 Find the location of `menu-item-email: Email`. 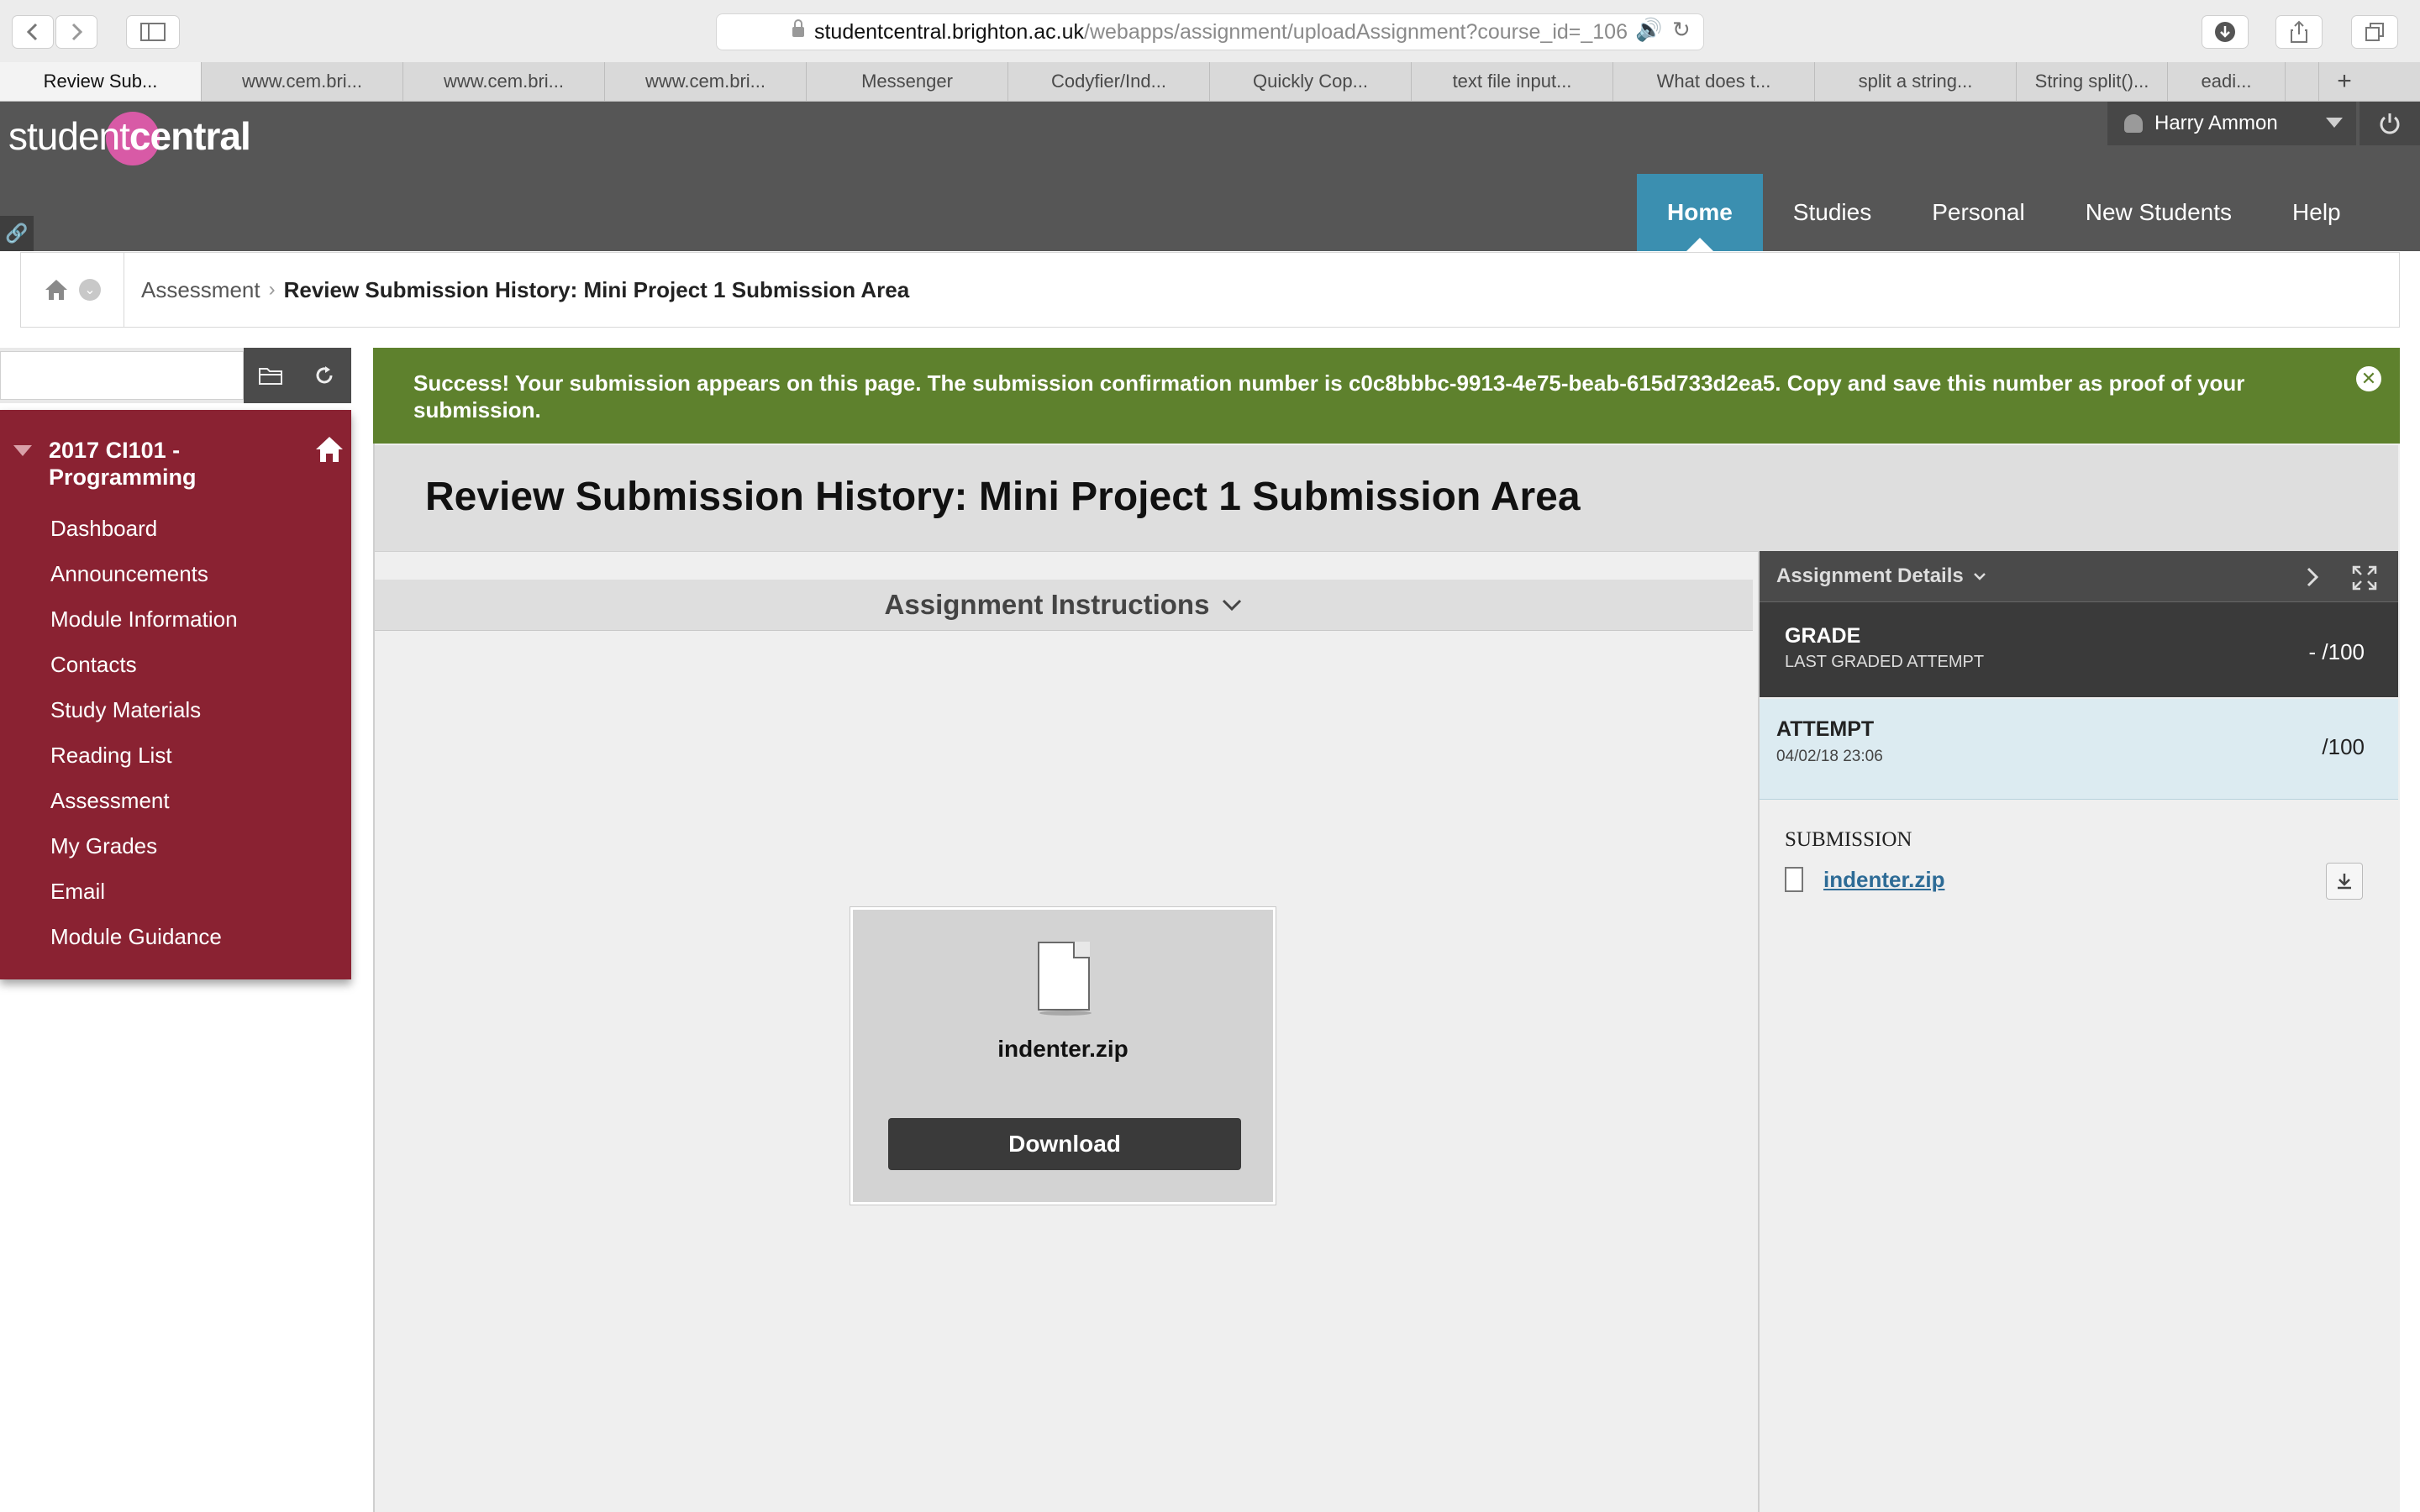

menu-item-email: Email is located at coordinates (144, 891).